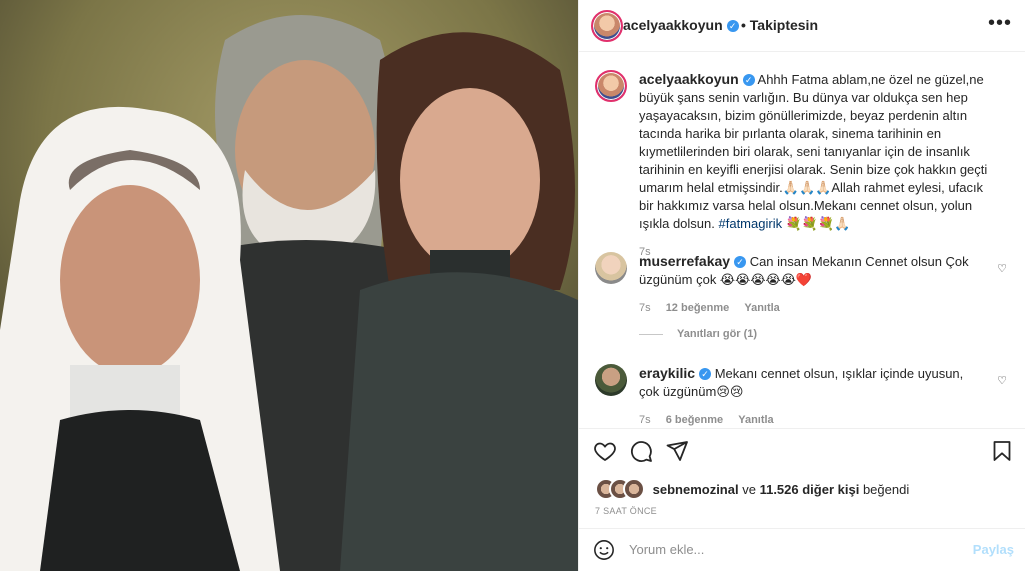 The height and width of the screenshot is (571, 1025). Describe the element at coordinates (681, 25) in the screenshot. I see `author-username: acelyaakkoyun ✓` at that location.